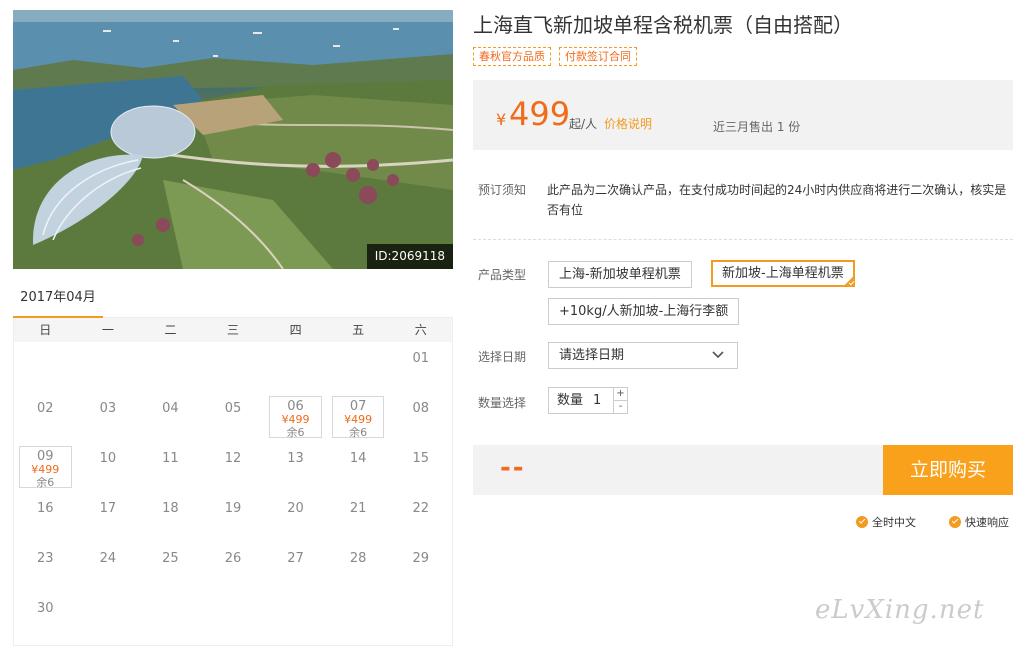  What do you see at coordinates (592, 355) in the screenshot?
I see `date-select-placeholder: 请选择日期` at bounding box center [592, 355].